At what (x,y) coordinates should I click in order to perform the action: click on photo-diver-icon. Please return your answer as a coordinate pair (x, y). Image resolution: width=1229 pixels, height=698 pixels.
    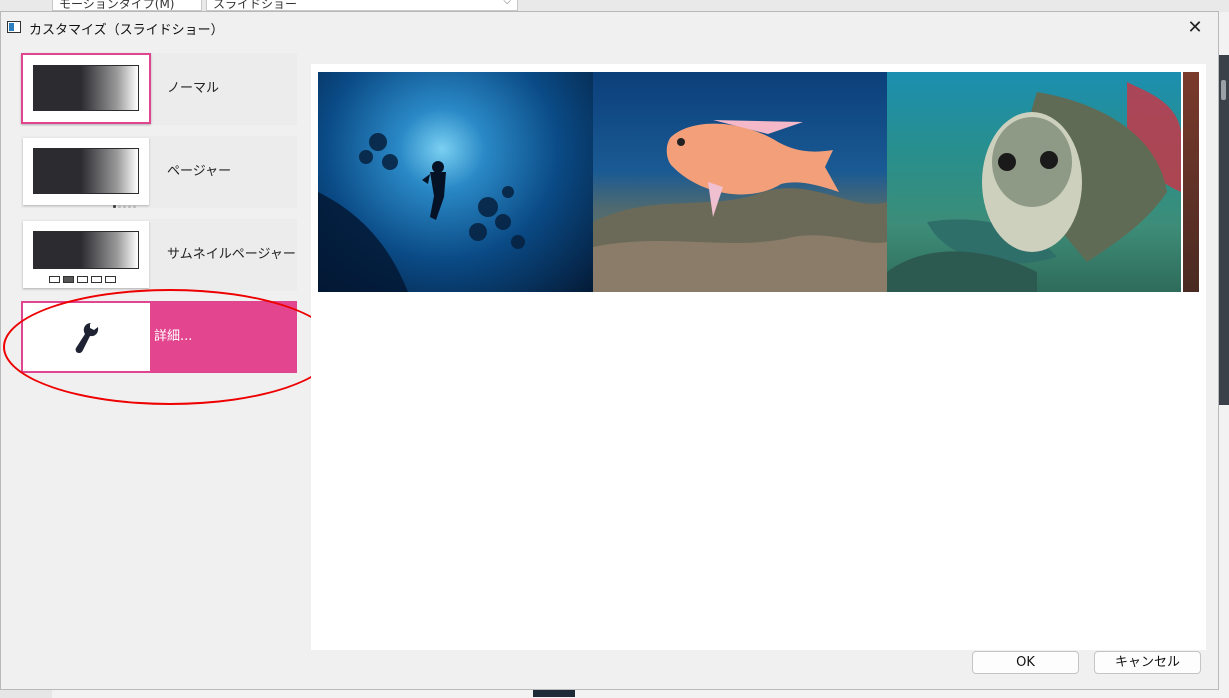
    Looking at the image, I should click on (455, 182).